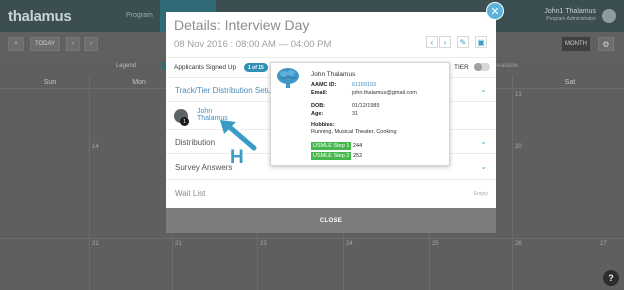 The width and height of the screenshot is (624, 290). Describe the element at coordinates (611, 278) in the screenshot. I see `help-button: ?` at that location.